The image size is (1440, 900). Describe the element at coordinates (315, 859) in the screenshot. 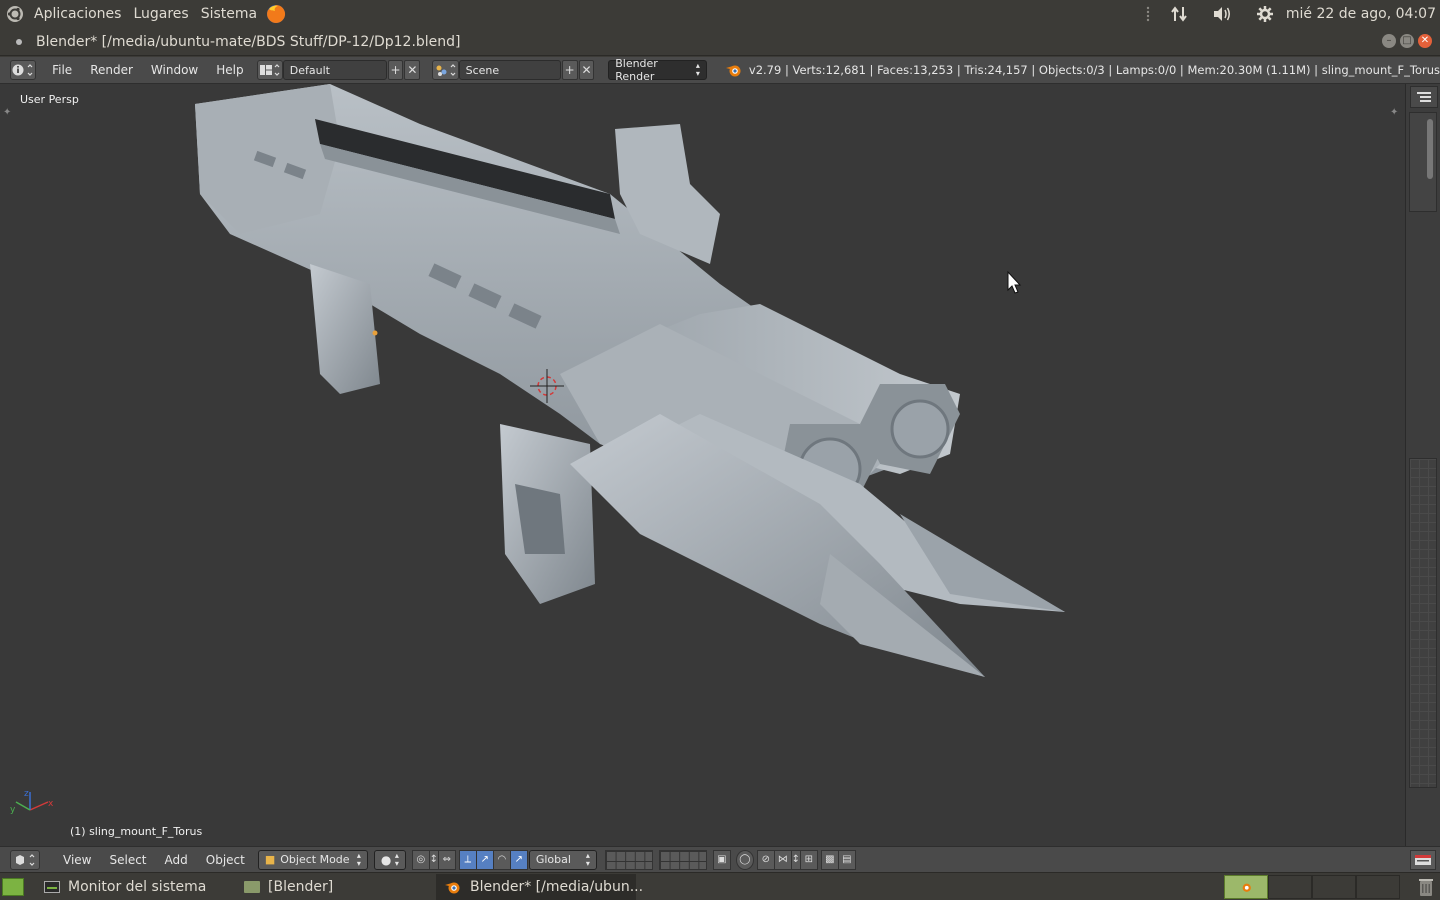

I see `object-mode-label: Object Mode` at that location.